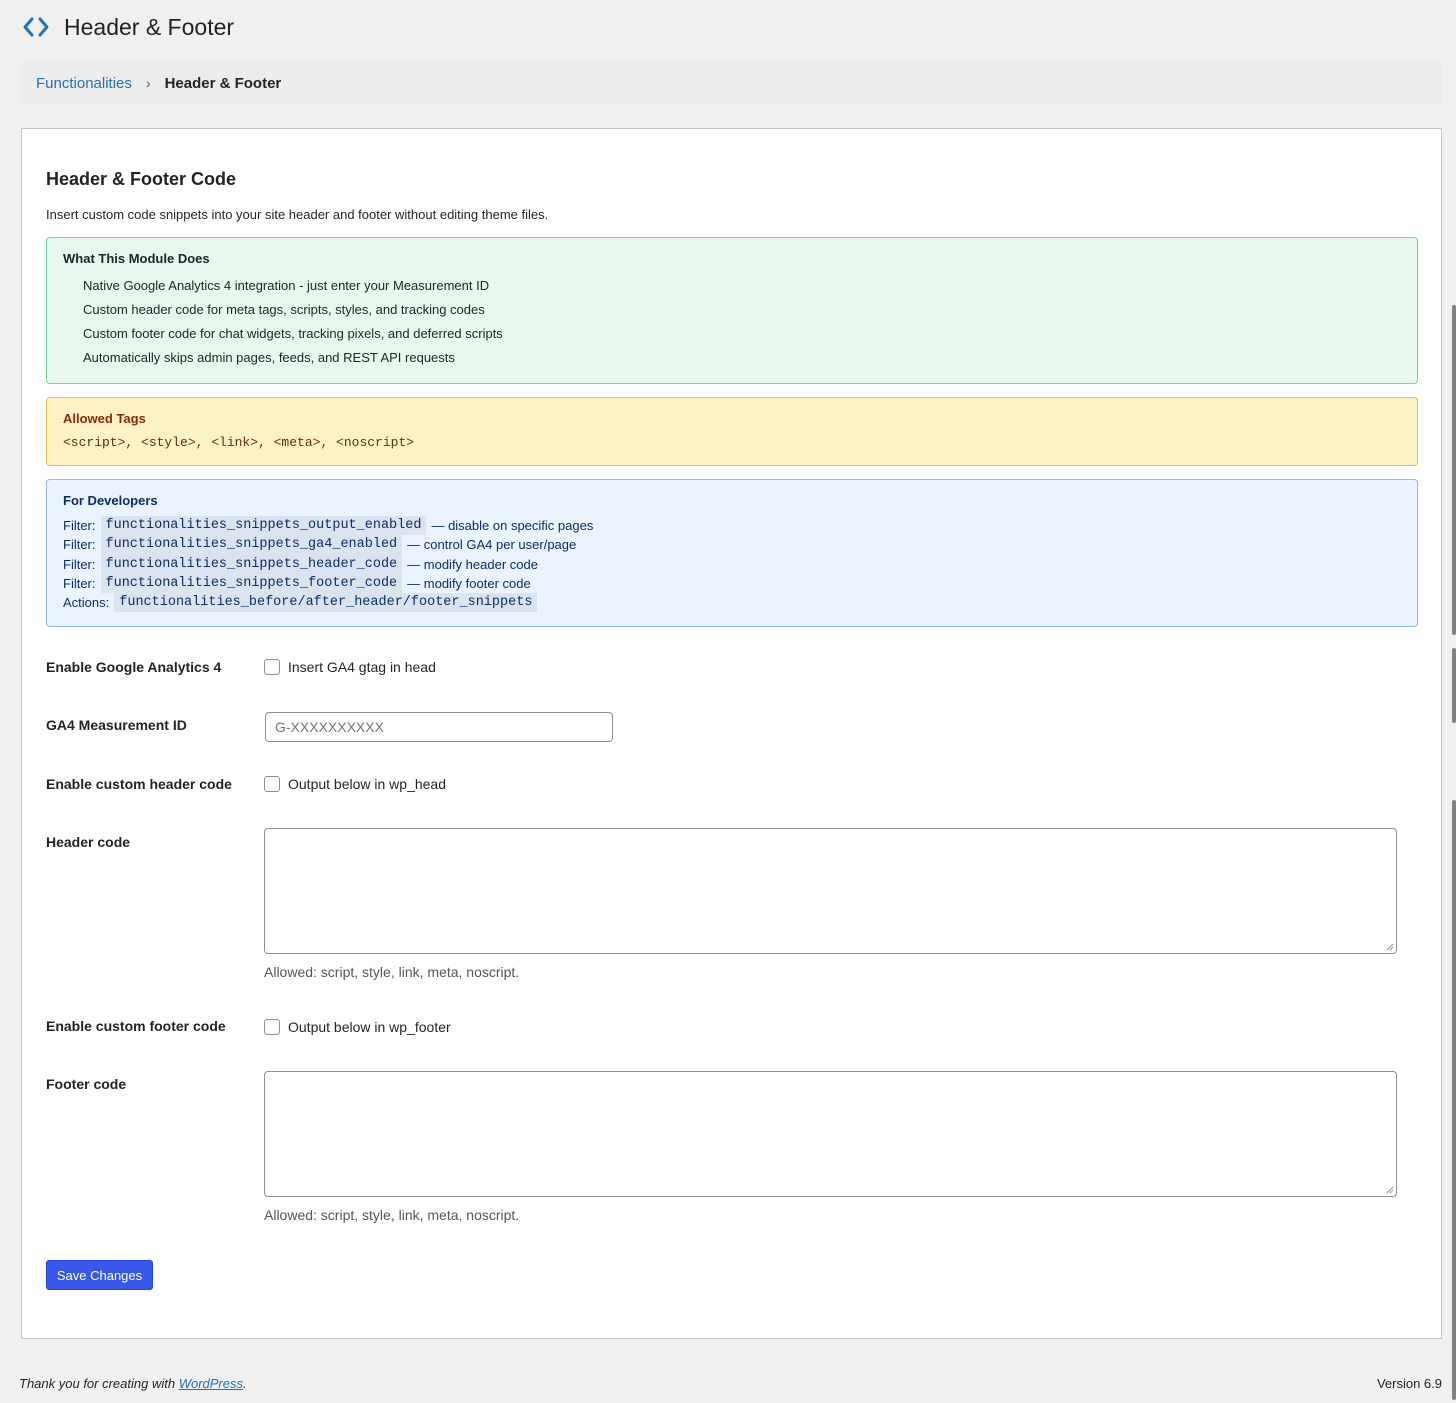 The height and width of the screenshot is (1403, 1456). What do you see at coordinates (136, 258) in the screenshot?
I see `module-info-title: What This Module Does` at bounding box center [136, 258].